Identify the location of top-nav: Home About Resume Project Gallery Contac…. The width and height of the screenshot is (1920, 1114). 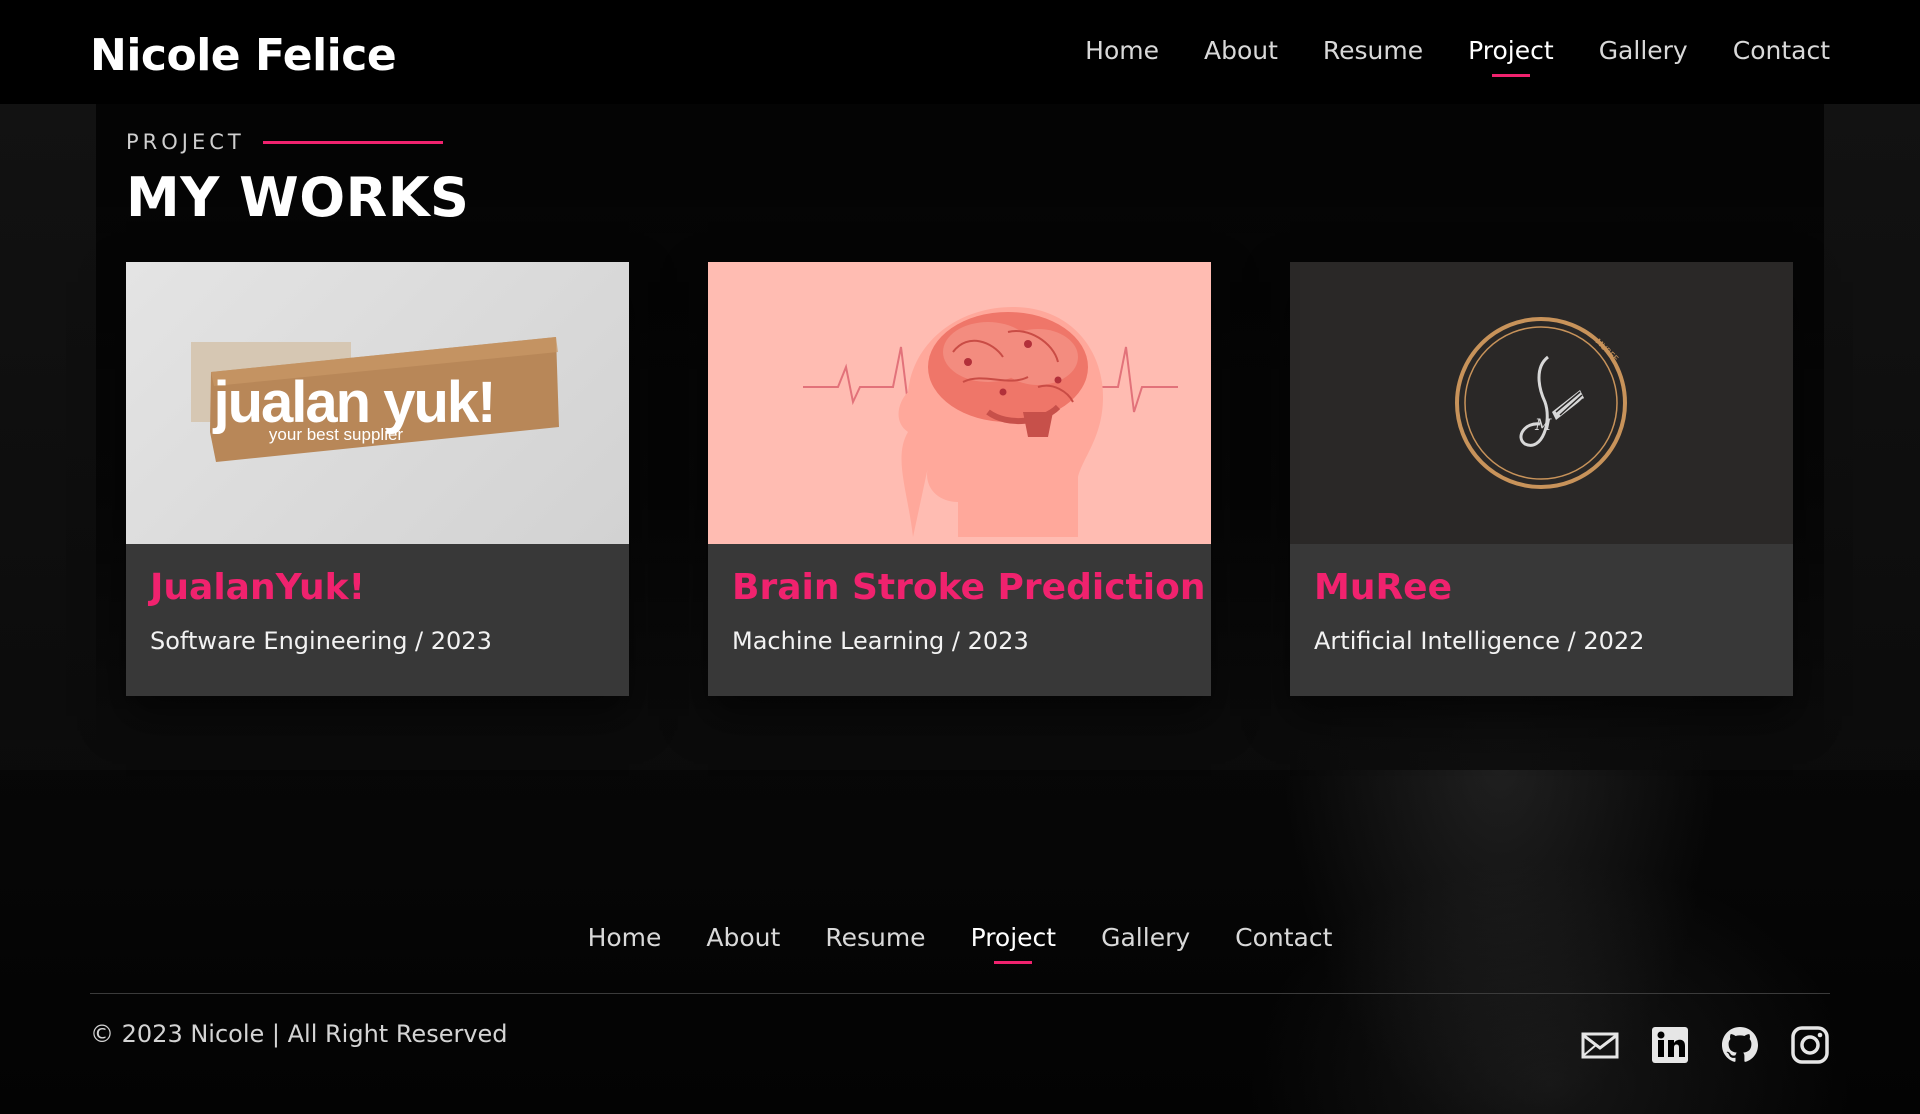
(1457, 56).